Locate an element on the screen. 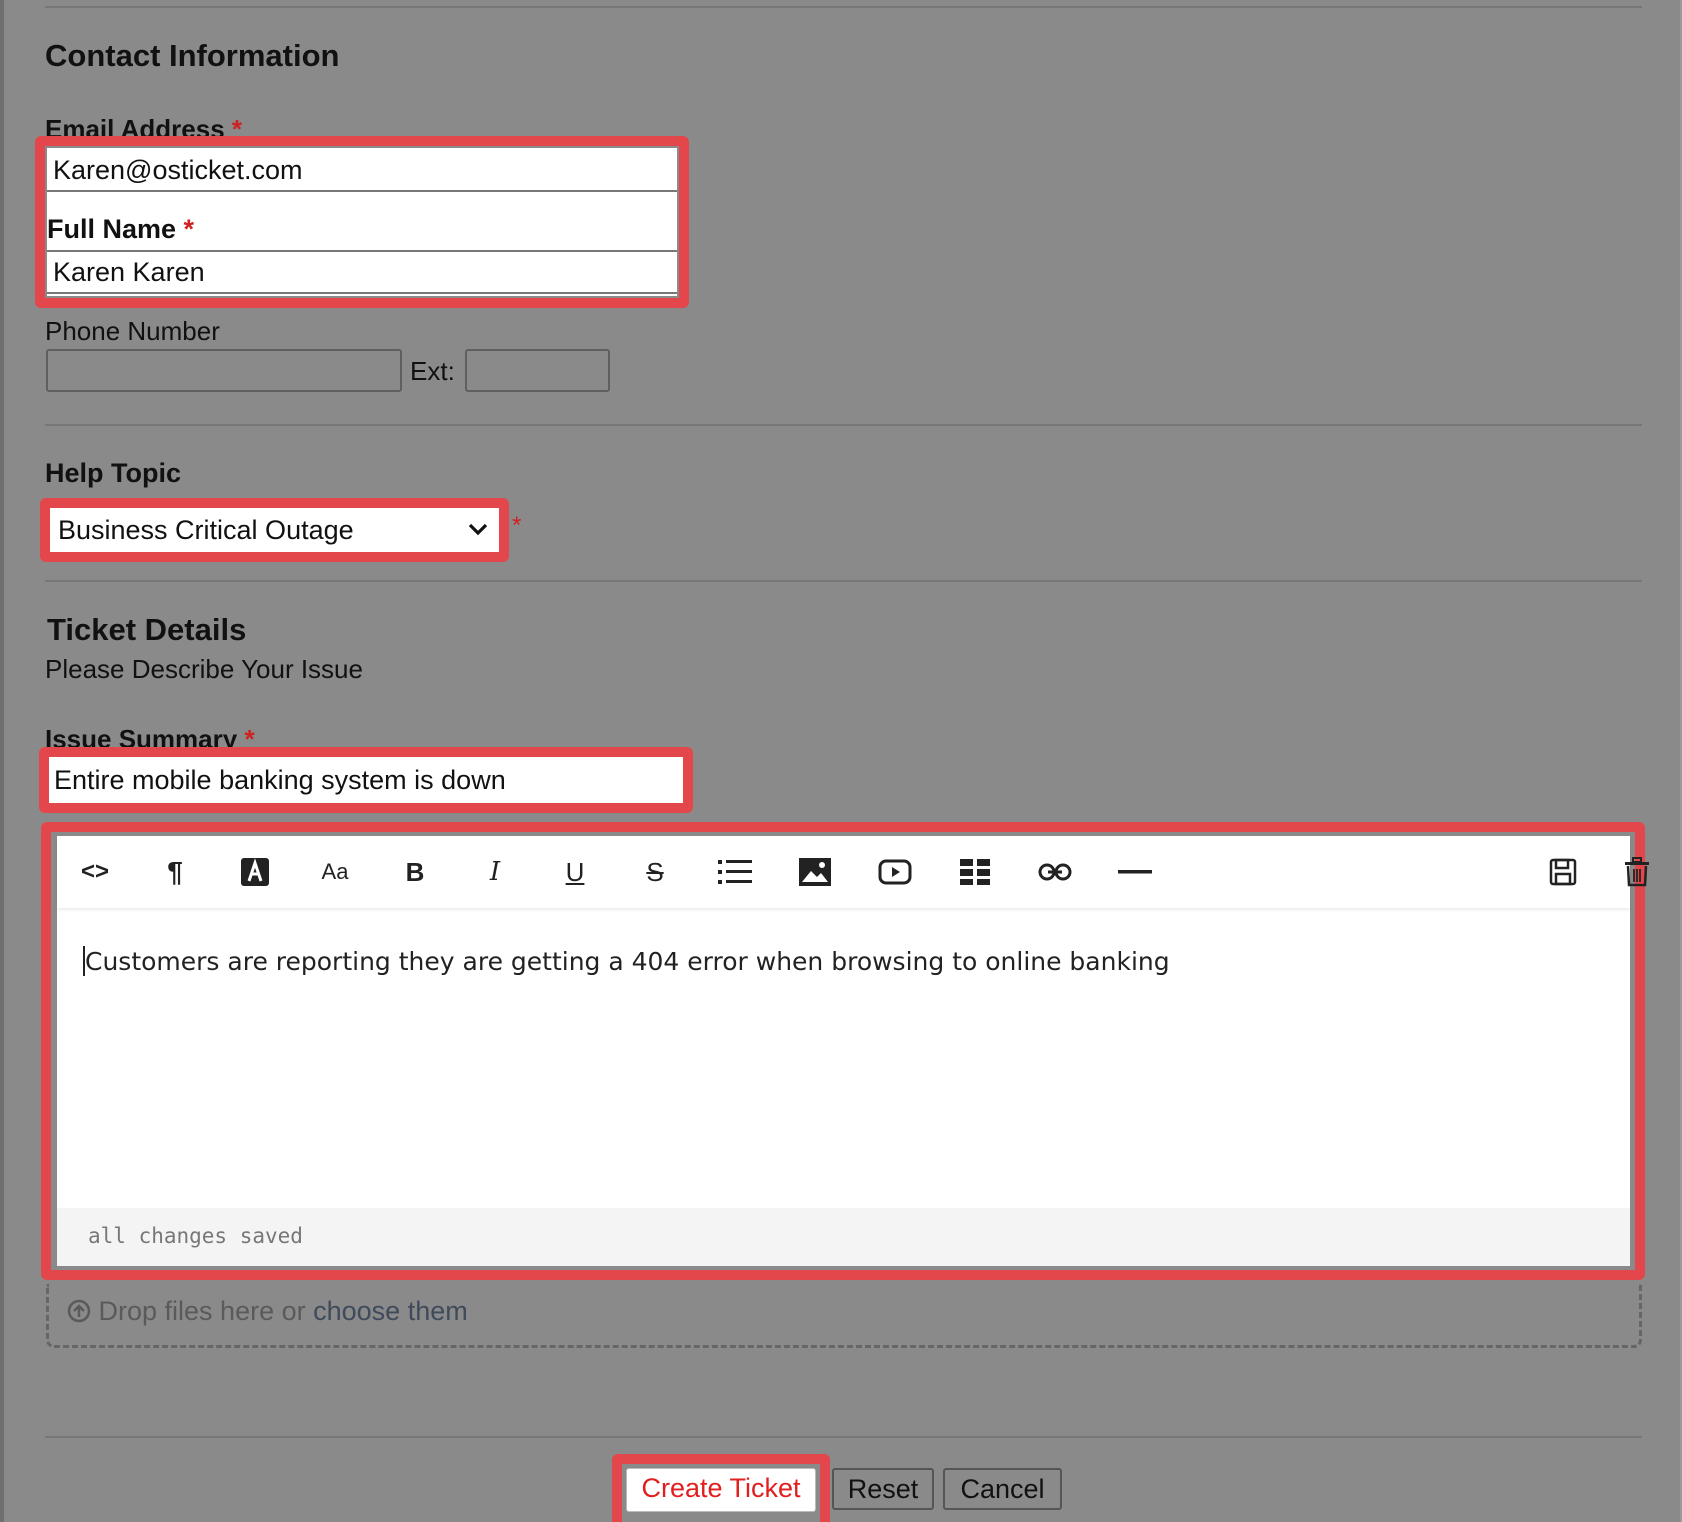 This screenshot has width=1682, height=1522. link-icon is located at coordinates (1055, 872).